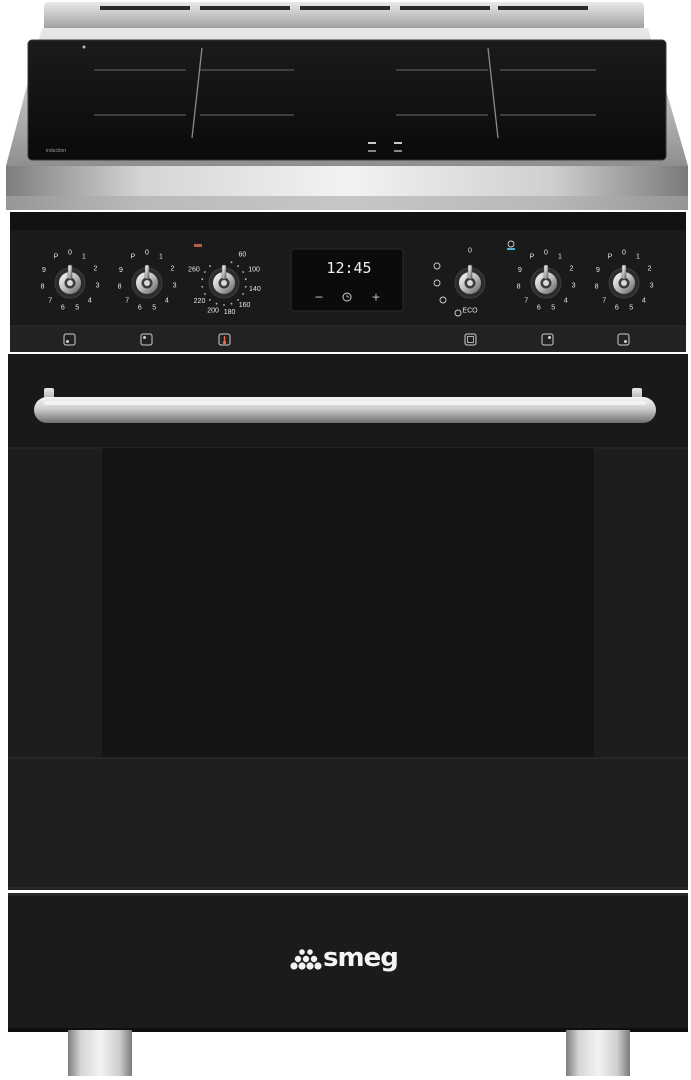 The height and width of the screenshot is (1080, 691). What do you see at coordinates (255, 289) in the screenshot?
I see `dial-label: 140` at bounding box center [255, 289].